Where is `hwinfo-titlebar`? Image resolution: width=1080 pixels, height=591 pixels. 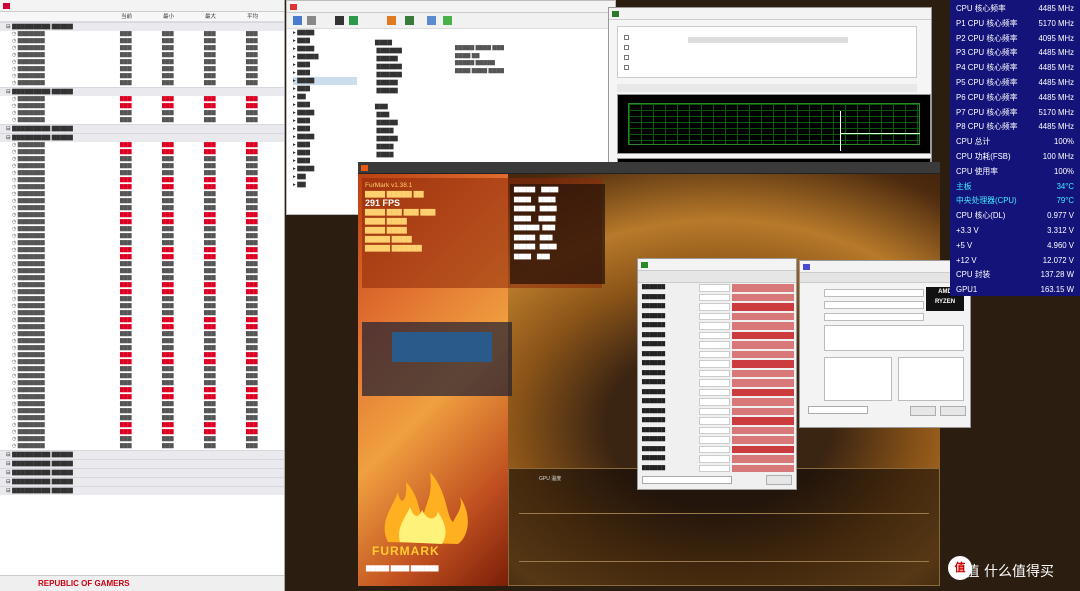
hwinfo-titlebar is located at coordinates (142, 6).